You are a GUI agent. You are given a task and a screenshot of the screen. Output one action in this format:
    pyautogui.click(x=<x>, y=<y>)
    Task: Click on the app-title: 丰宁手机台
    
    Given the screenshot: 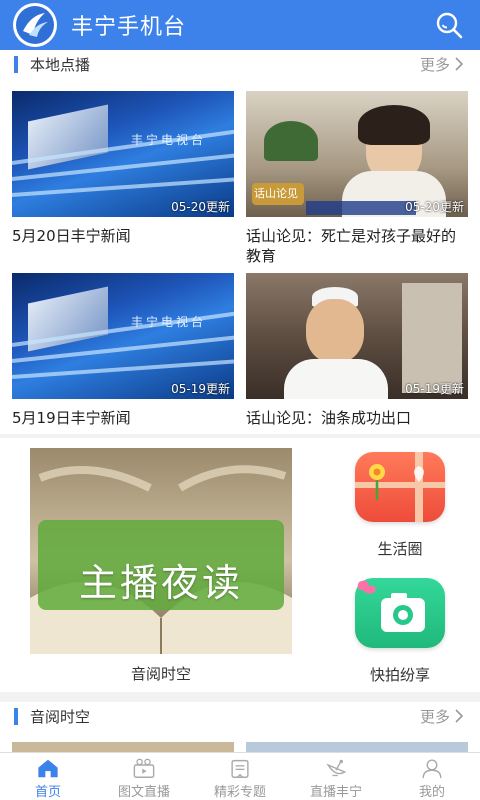 What is the action you would take?
    pyautogui.click(x=129, y=27)
    